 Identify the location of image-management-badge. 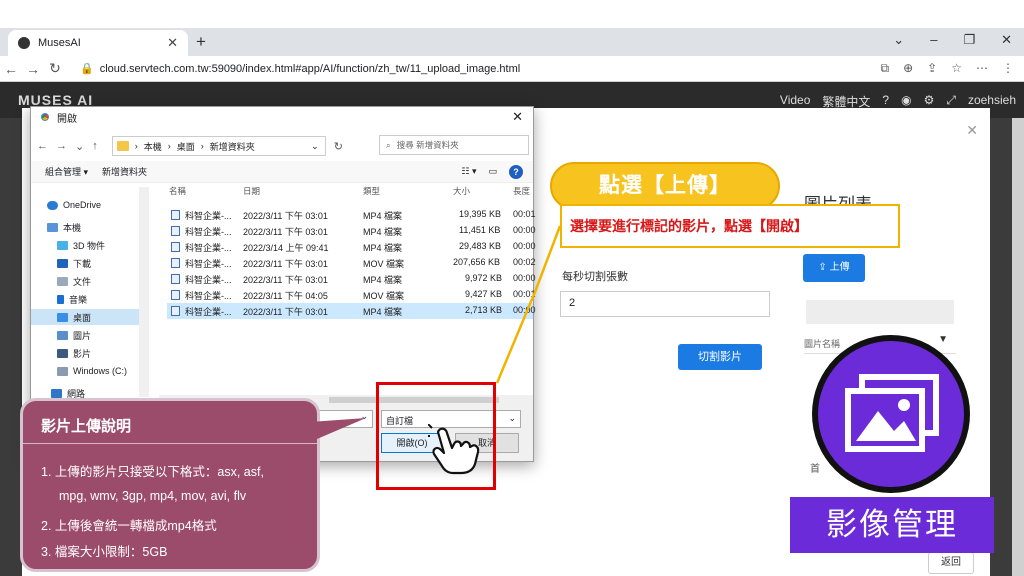
(891, 414).